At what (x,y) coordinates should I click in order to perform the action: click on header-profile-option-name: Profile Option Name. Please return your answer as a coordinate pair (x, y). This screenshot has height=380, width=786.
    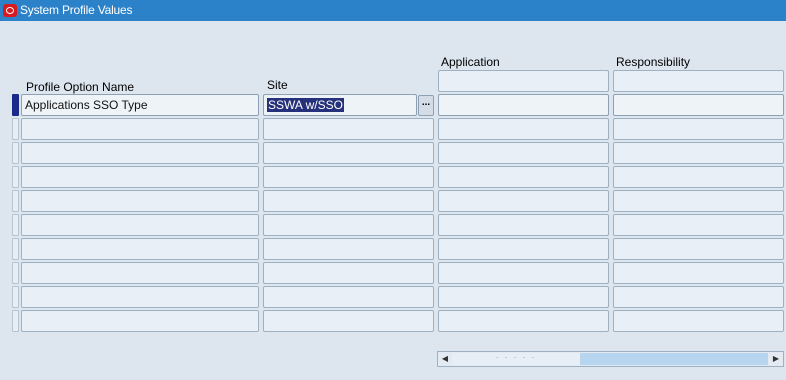
    Looking at the image, I should click on (80, 87).